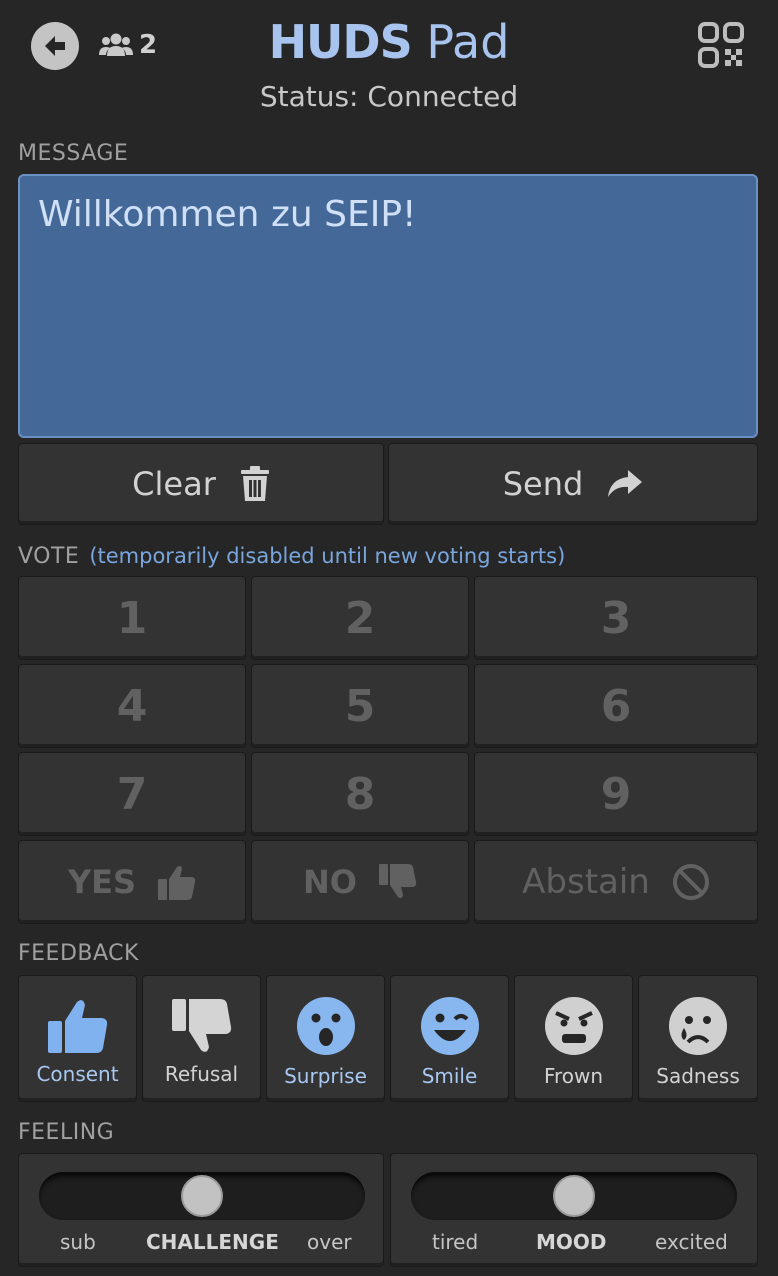 The height and width of the screenshot is (1276, 778). What do you see at coordinates (625, 483) in the screenshot?
I see `share-arrow-icon` at bounding box center [625, 483].